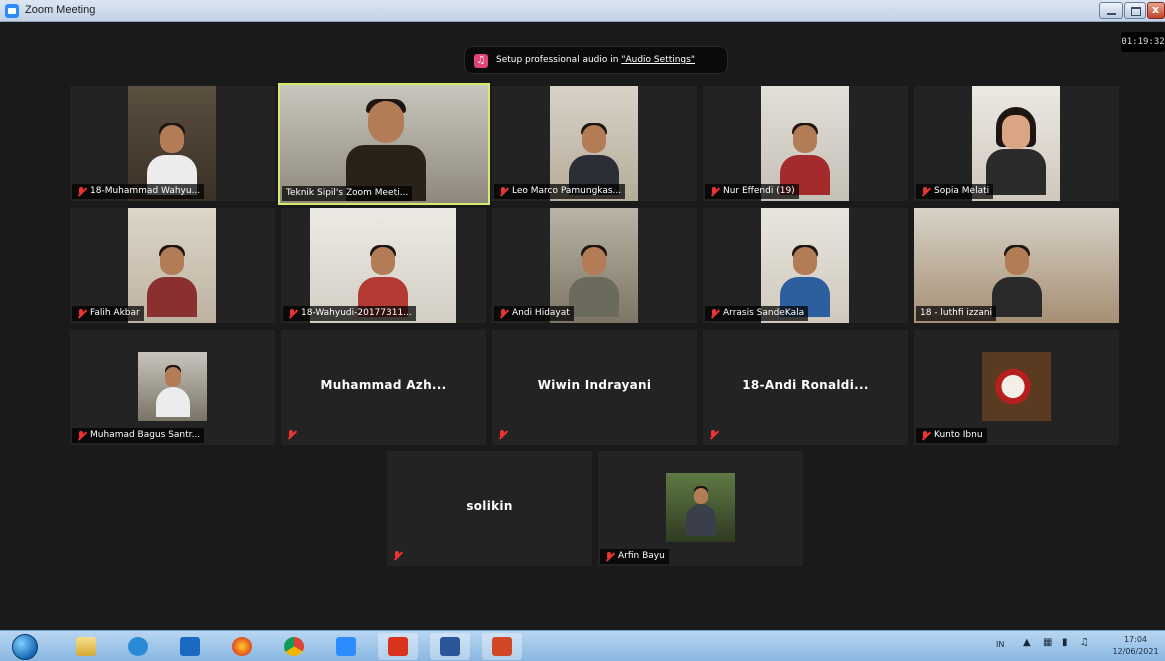 This screenshot has height=661, width=1165. What do you see at coordinates (805, 143) in the screenshot?
I see `participant-tile: Nur Effendi (19)` at bounding box center [805, 143].